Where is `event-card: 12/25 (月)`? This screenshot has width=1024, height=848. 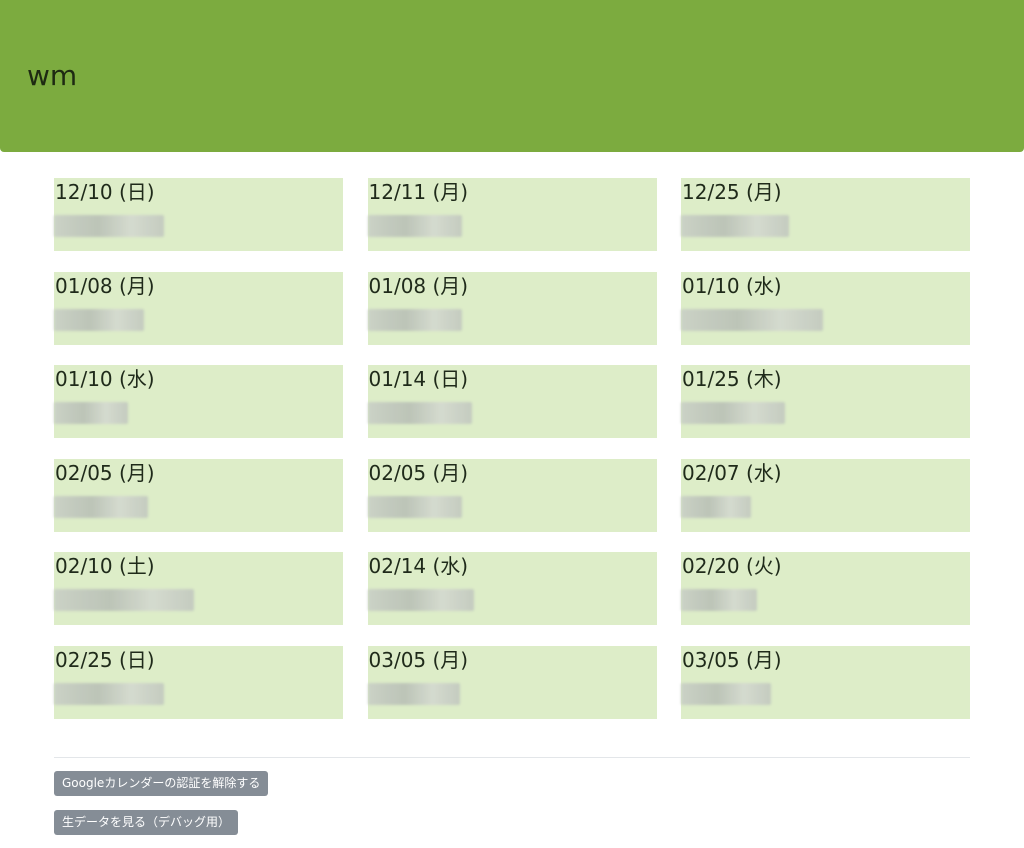
event-card: 12/25 (月) is located at coordinates (825, 214).